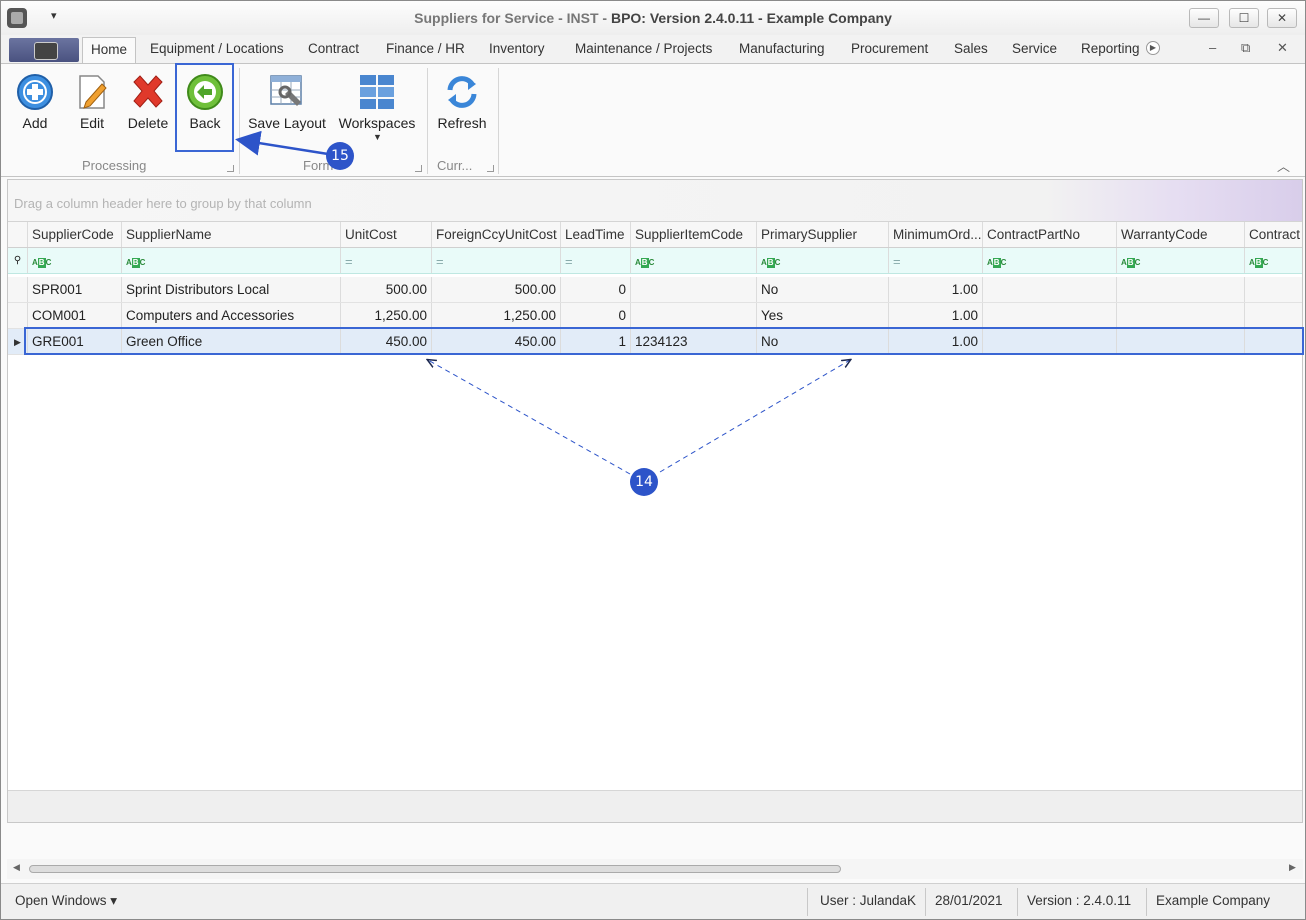 The height and width of the screenshot is (920, 1306). What do you see at coordinates (462, 123) in the screenshot?
I see `refresh-label: Refresh` at bounding box center [462, 123].